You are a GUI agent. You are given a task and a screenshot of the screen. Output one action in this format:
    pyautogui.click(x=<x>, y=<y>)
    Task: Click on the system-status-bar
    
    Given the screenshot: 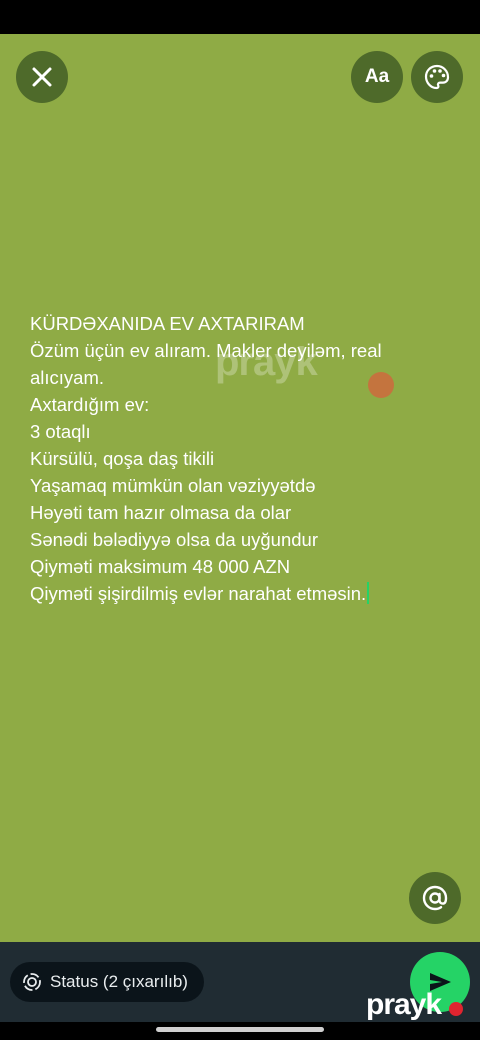 What is the action you would take?
    pyautogui.click(x=240, y=17)
    